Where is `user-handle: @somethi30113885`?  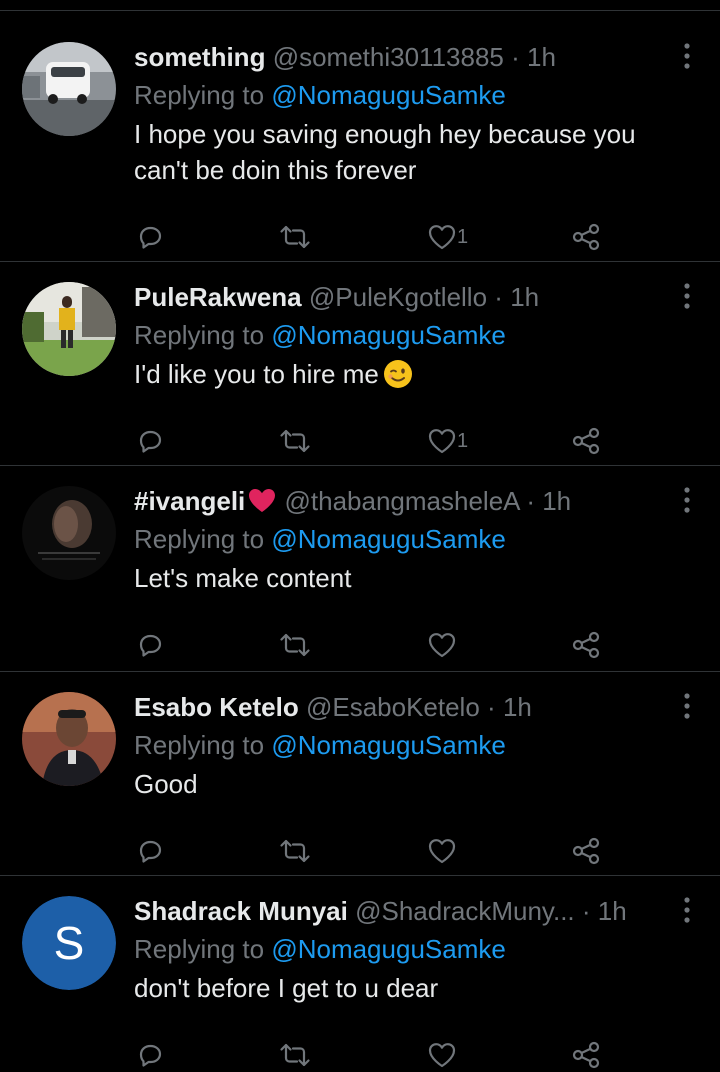 user-handle: @somethi30113885 is located at coordinates (388, 57).